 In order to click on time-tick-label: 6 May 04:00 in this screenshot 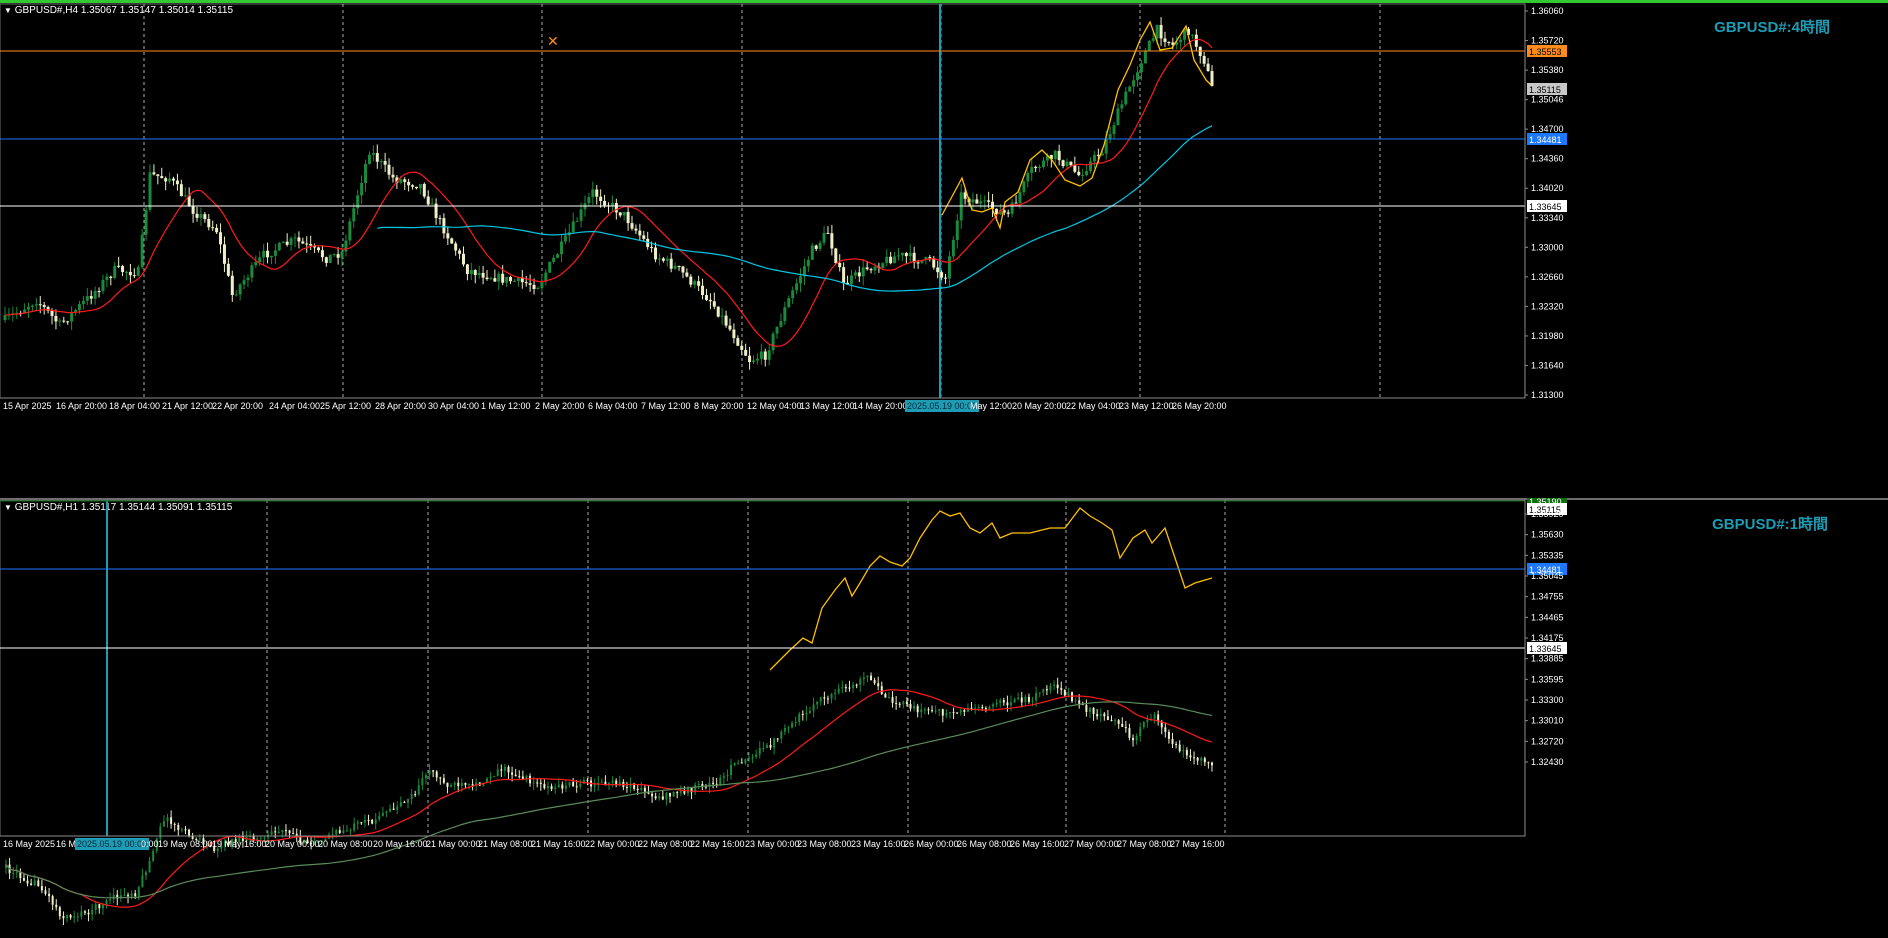, I will do `click(613, 406)`.